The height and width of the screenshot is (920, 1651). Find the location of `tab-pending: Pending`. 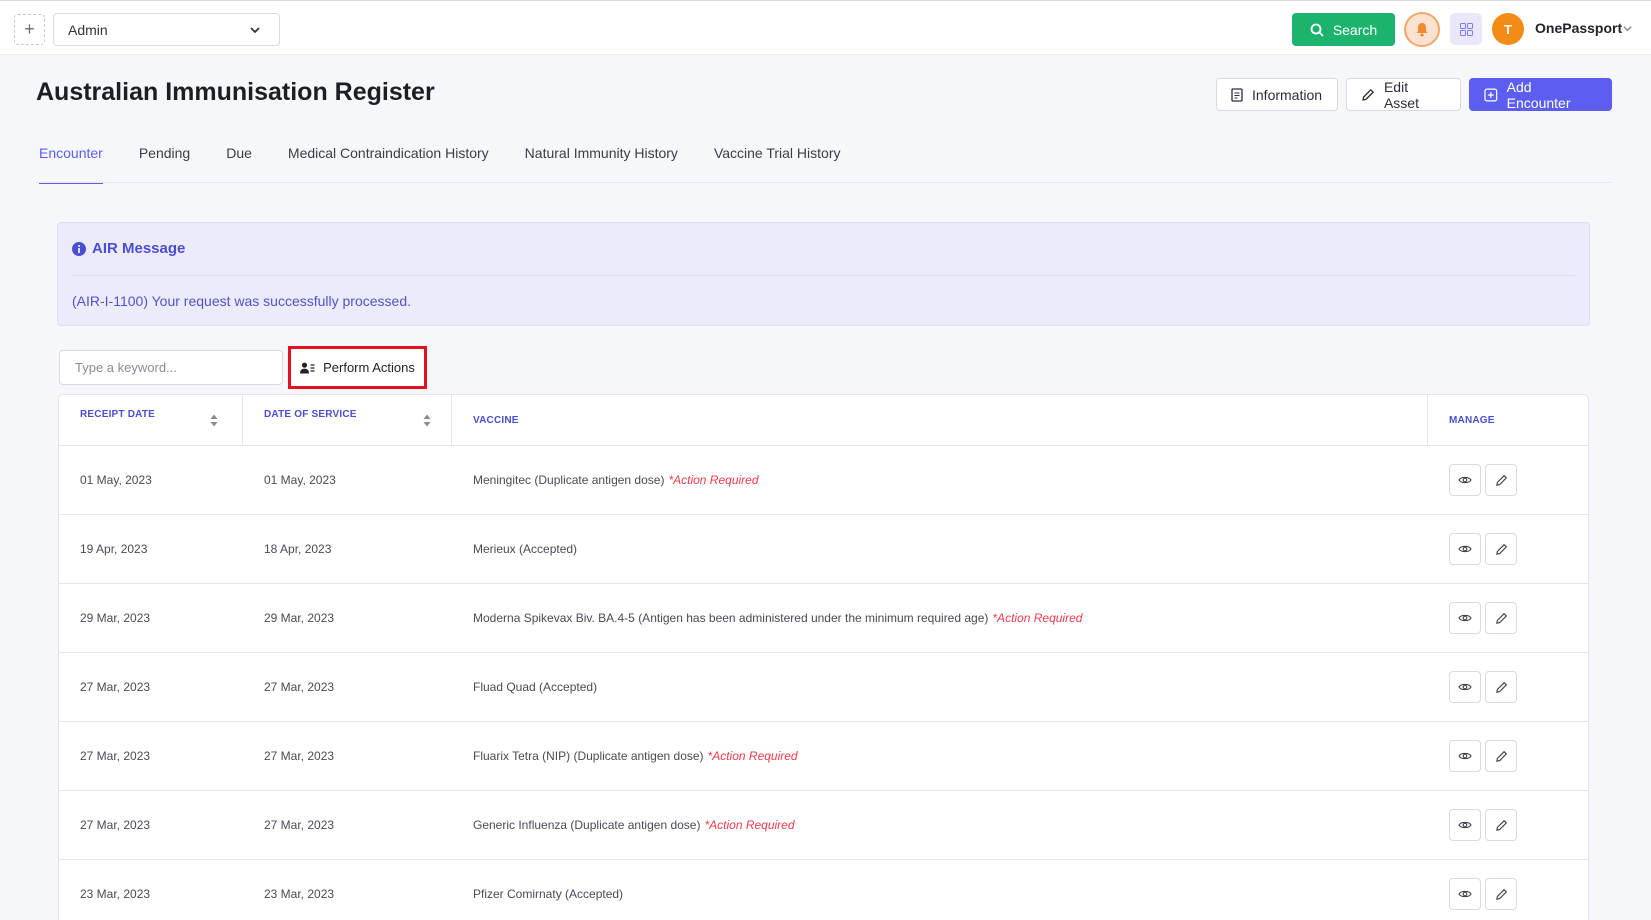

tab-pending: Pending is located at coordinates (164, 162).